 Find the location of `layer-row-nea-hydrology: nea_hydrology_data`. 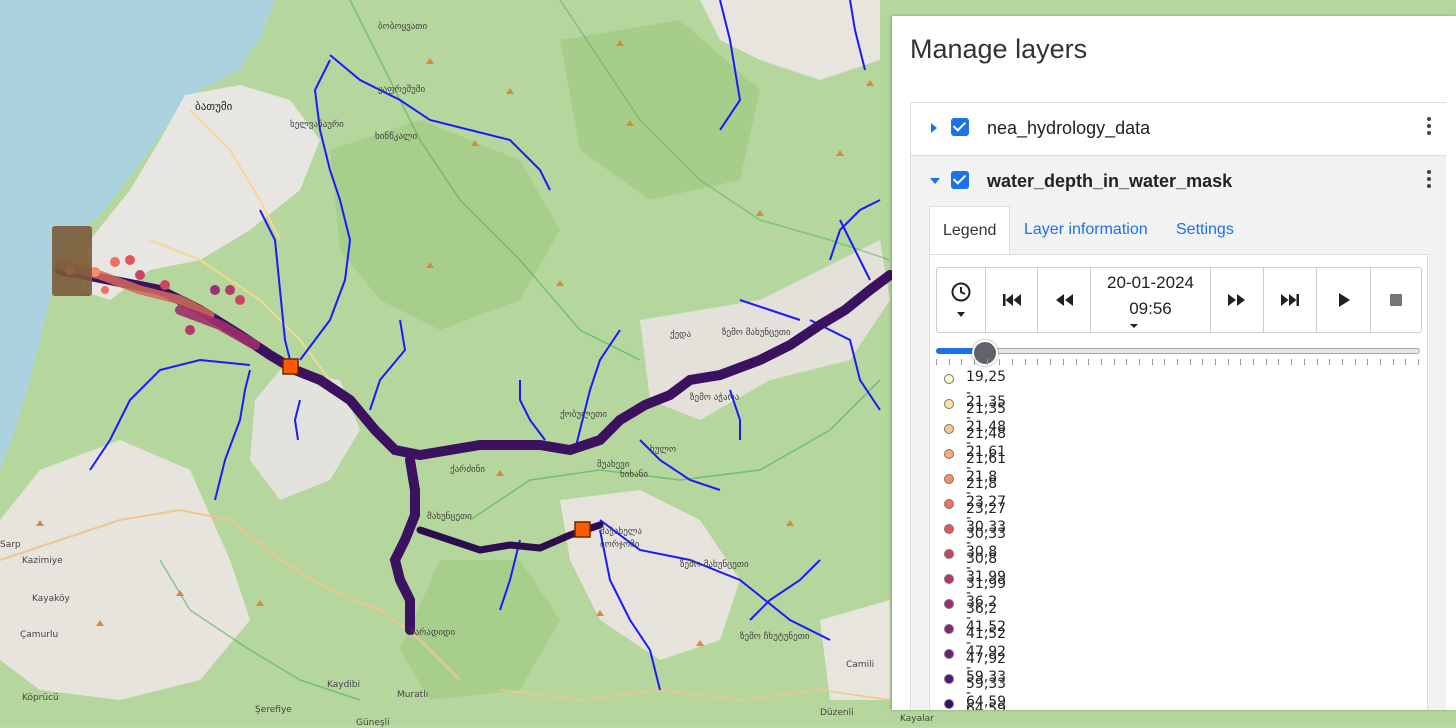

layer-row-nea-hydrology: nea_hydrology_data is located at coordinates (1178, 129).